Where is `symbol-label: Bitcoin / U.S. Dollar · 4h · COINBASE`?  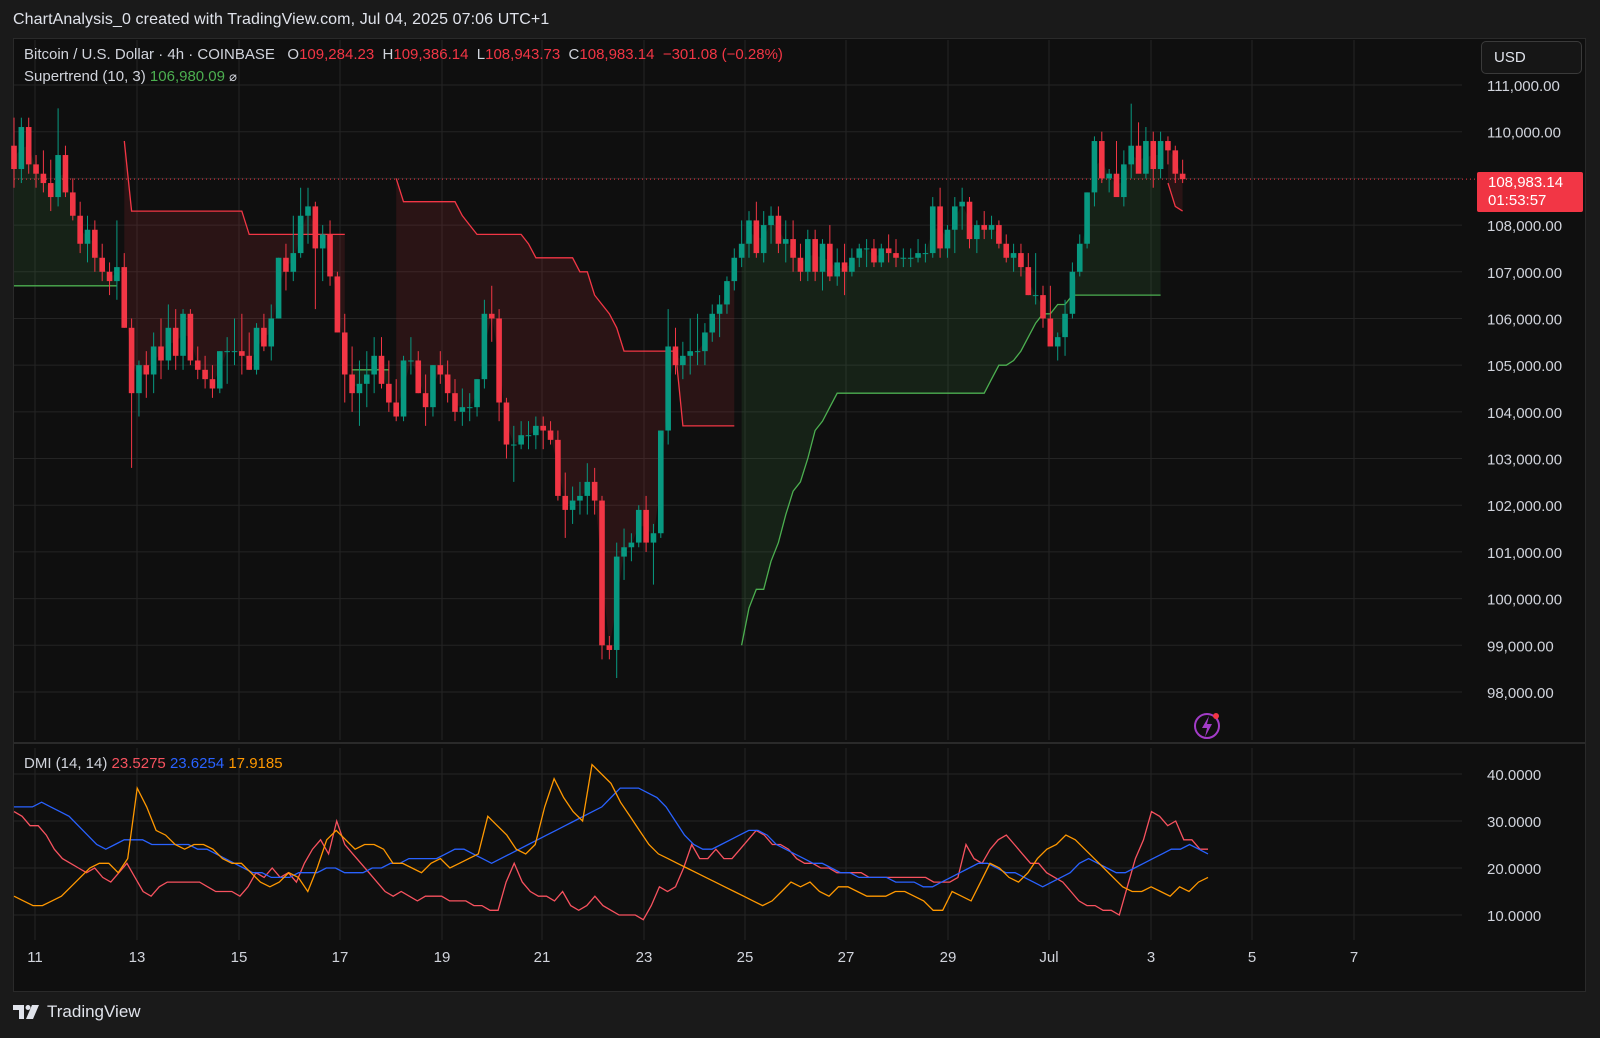 symbol-label: Bitcoin / U.S. Dollar · 4h · COINBASE is located at coordinates (149, 54).